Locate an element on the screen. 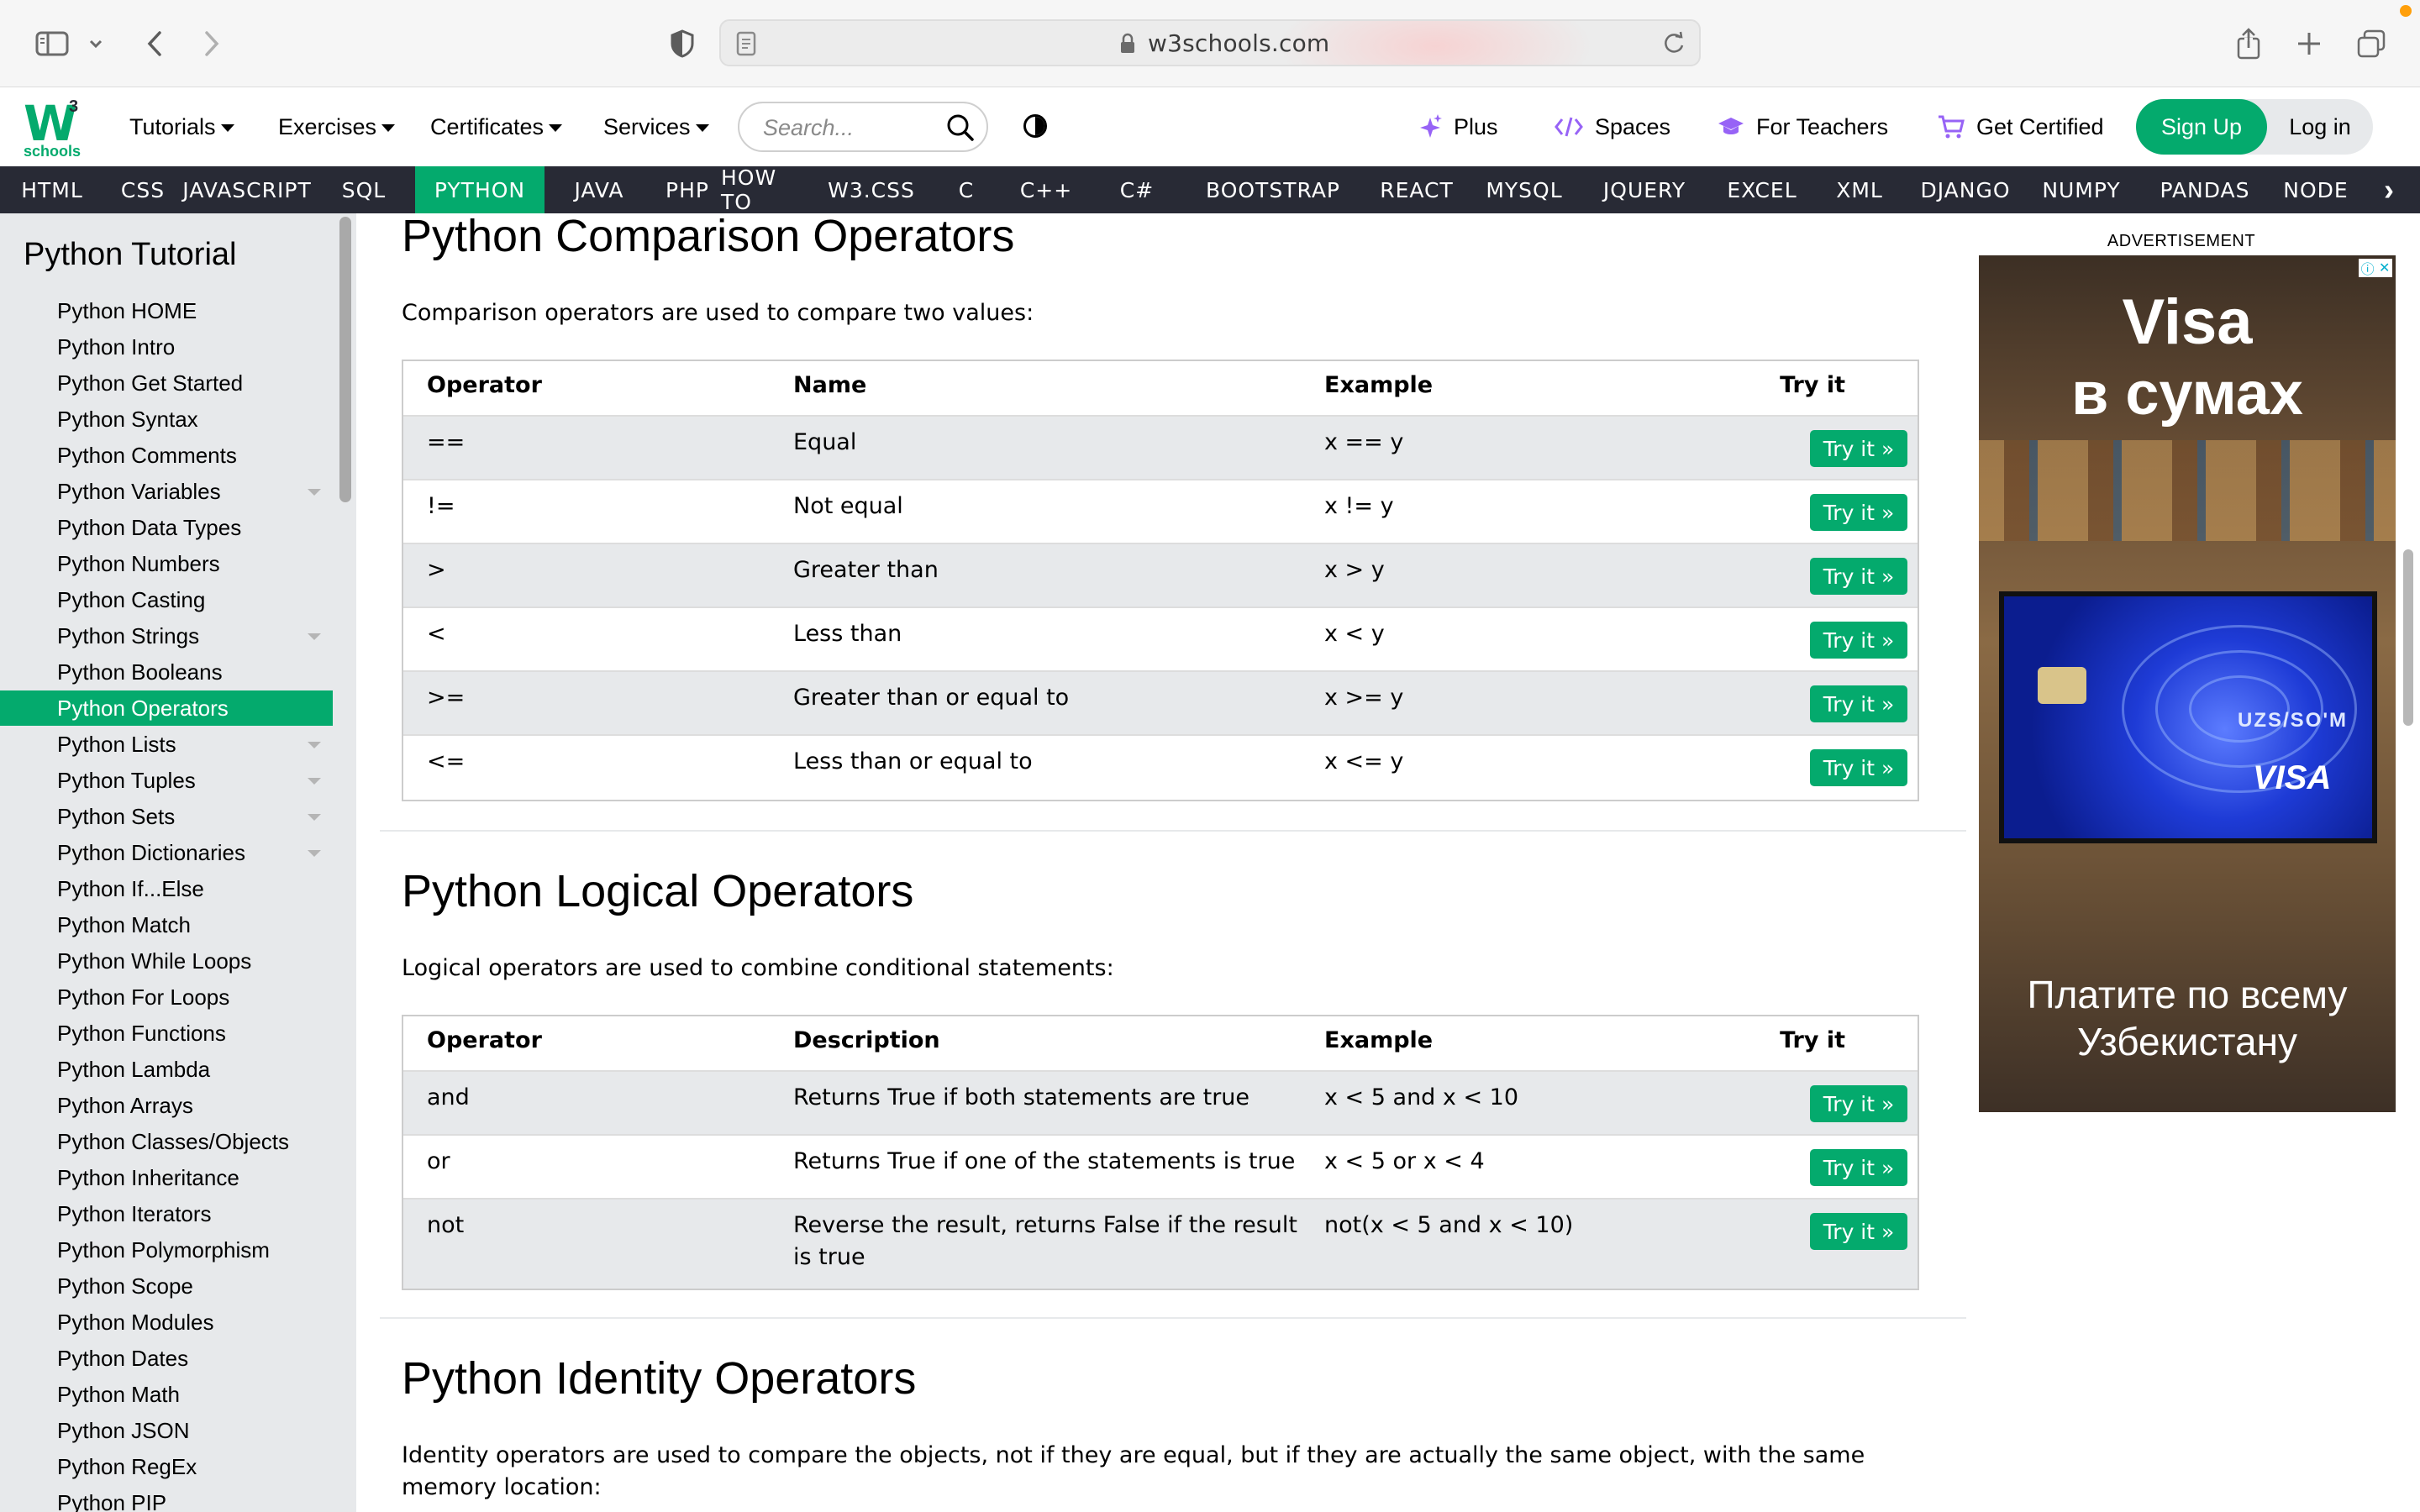 The width and height of the screenshot is (2420, 1512). lang-tab-javascript: JAVASCRIPT is located at coordinates (248, 189).